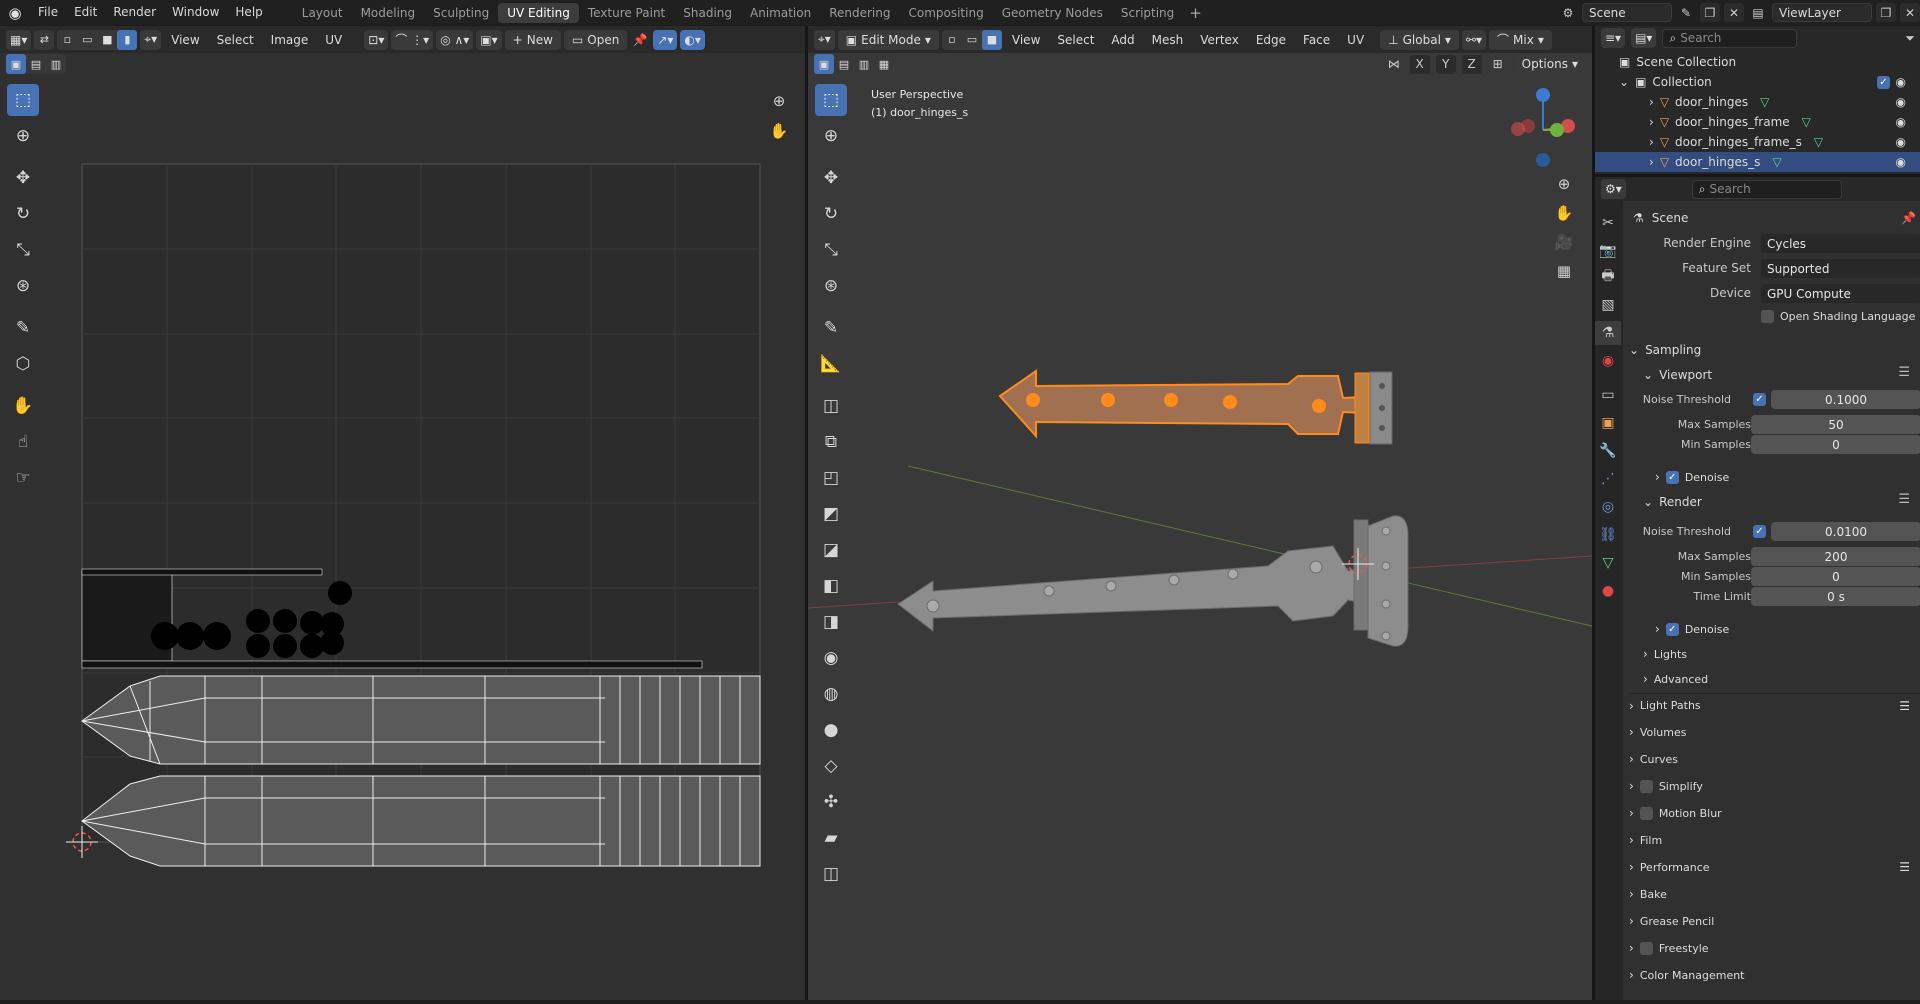 This screenshot has height=1004, width=1920. I want to click on tab-modeling: Modeling, so click(388, 13).